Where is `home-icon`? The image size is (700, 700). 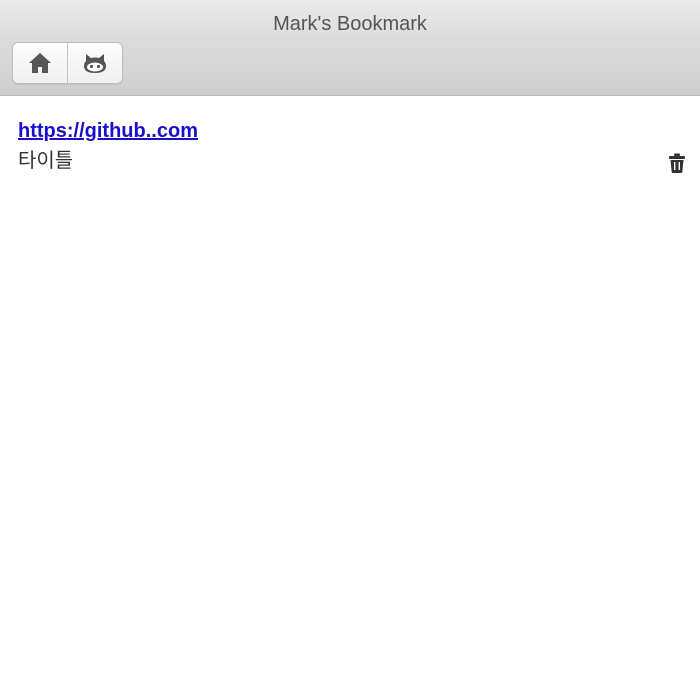 home-icon is located at coordinates (40, 63).